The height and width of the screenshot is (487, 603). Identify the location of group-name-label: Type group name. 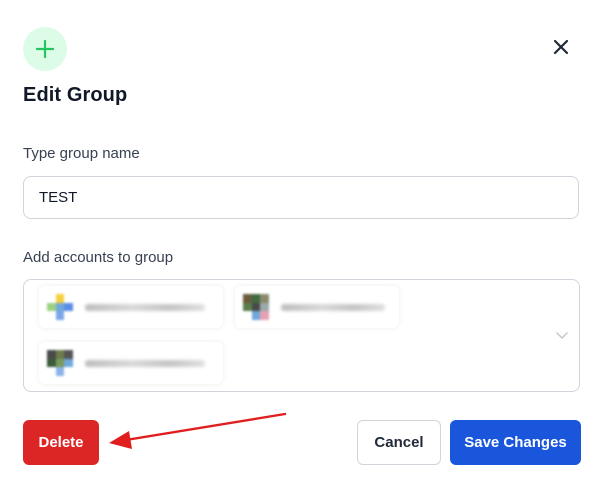
(81, 153).